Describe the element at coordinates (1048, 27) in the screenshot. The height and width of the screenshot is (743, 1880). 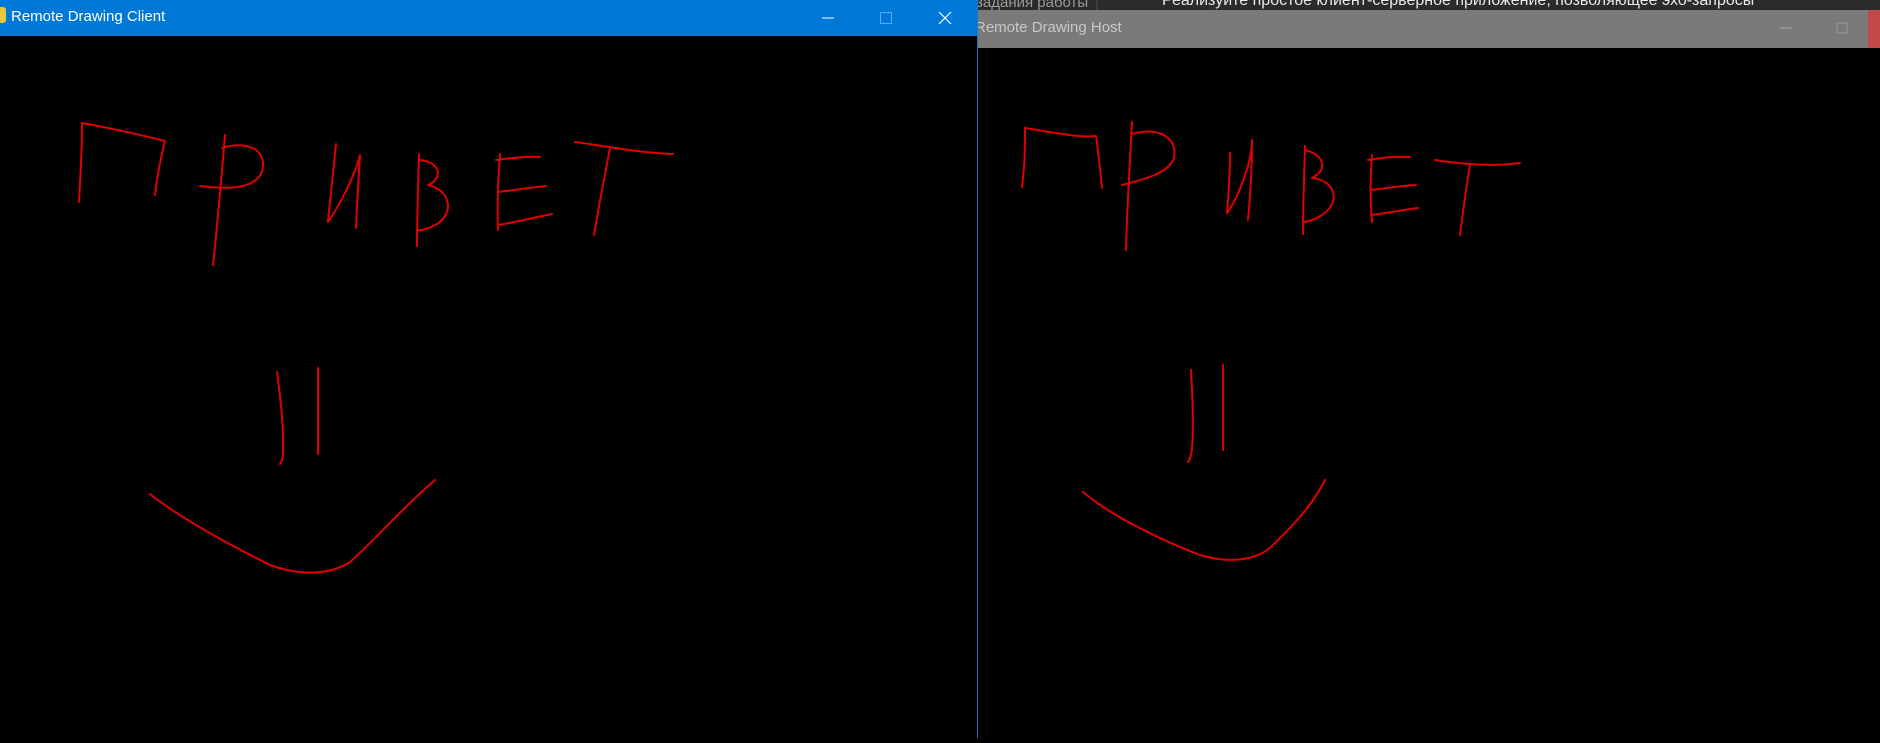
I see `host-window-title: Remote Drawing Host` at that location.